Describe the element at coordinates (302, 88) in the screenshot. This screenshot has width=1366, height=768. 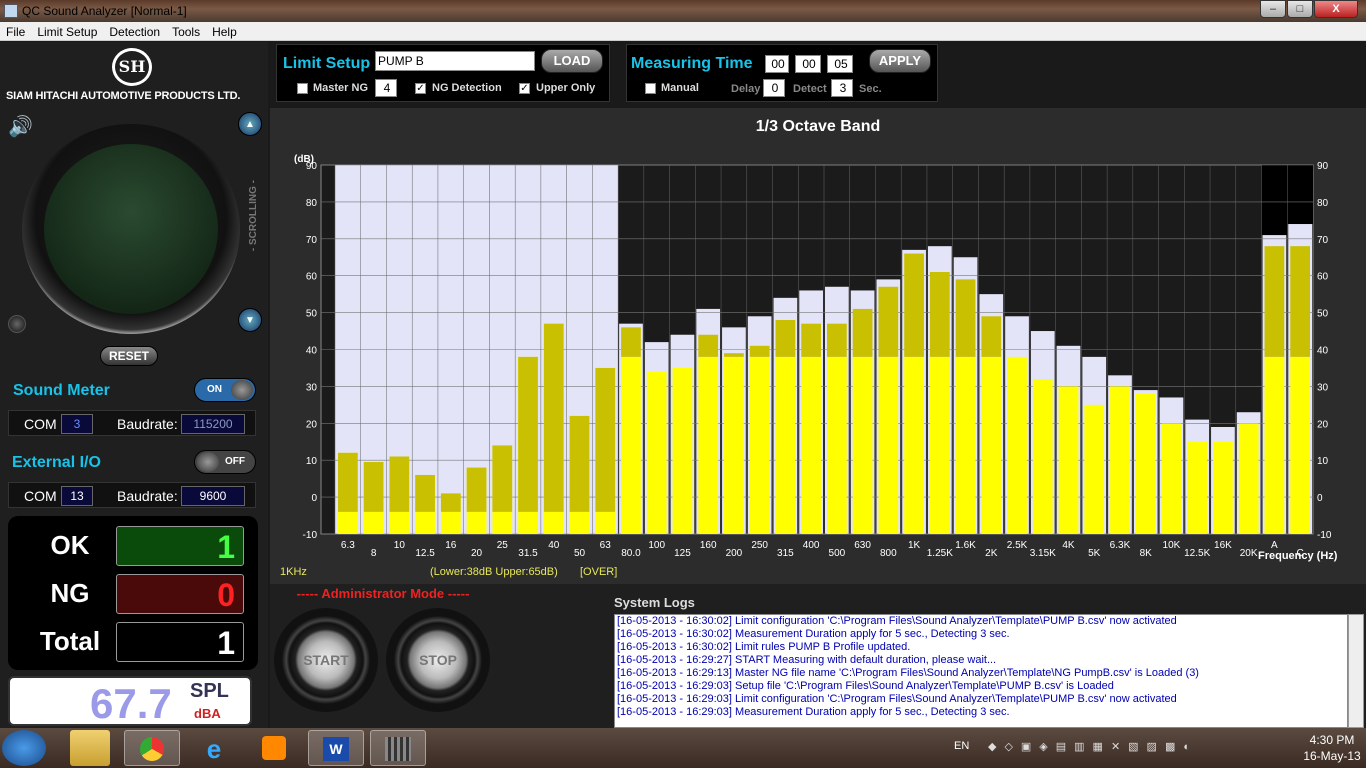
I see `master-ng-checkbox` at that location.